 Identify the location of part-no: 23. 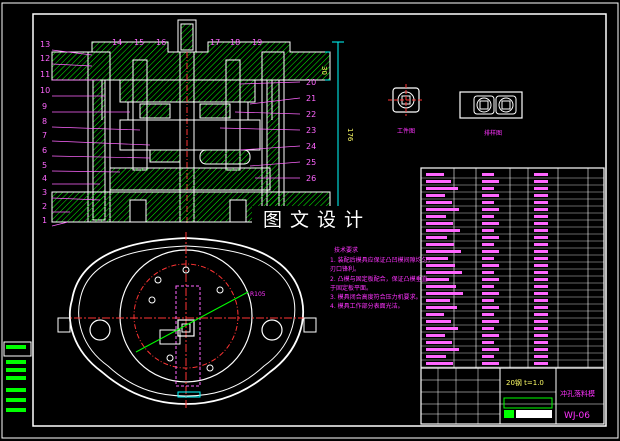
(311, 130).